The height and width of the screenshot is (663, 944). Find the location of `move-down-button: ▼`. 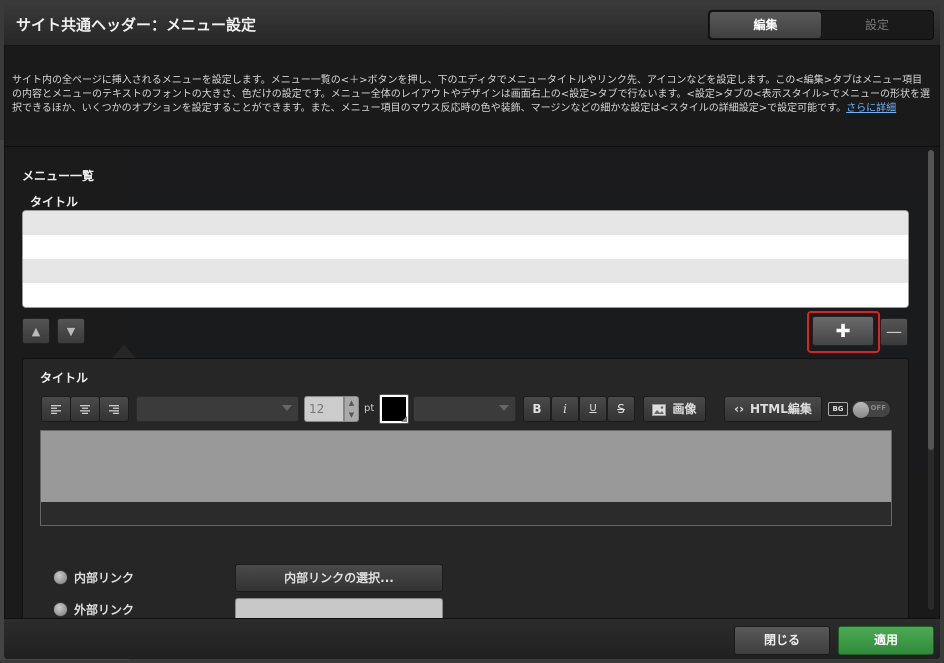

move-down-button: ▼ is located at coordinates (71, 331).